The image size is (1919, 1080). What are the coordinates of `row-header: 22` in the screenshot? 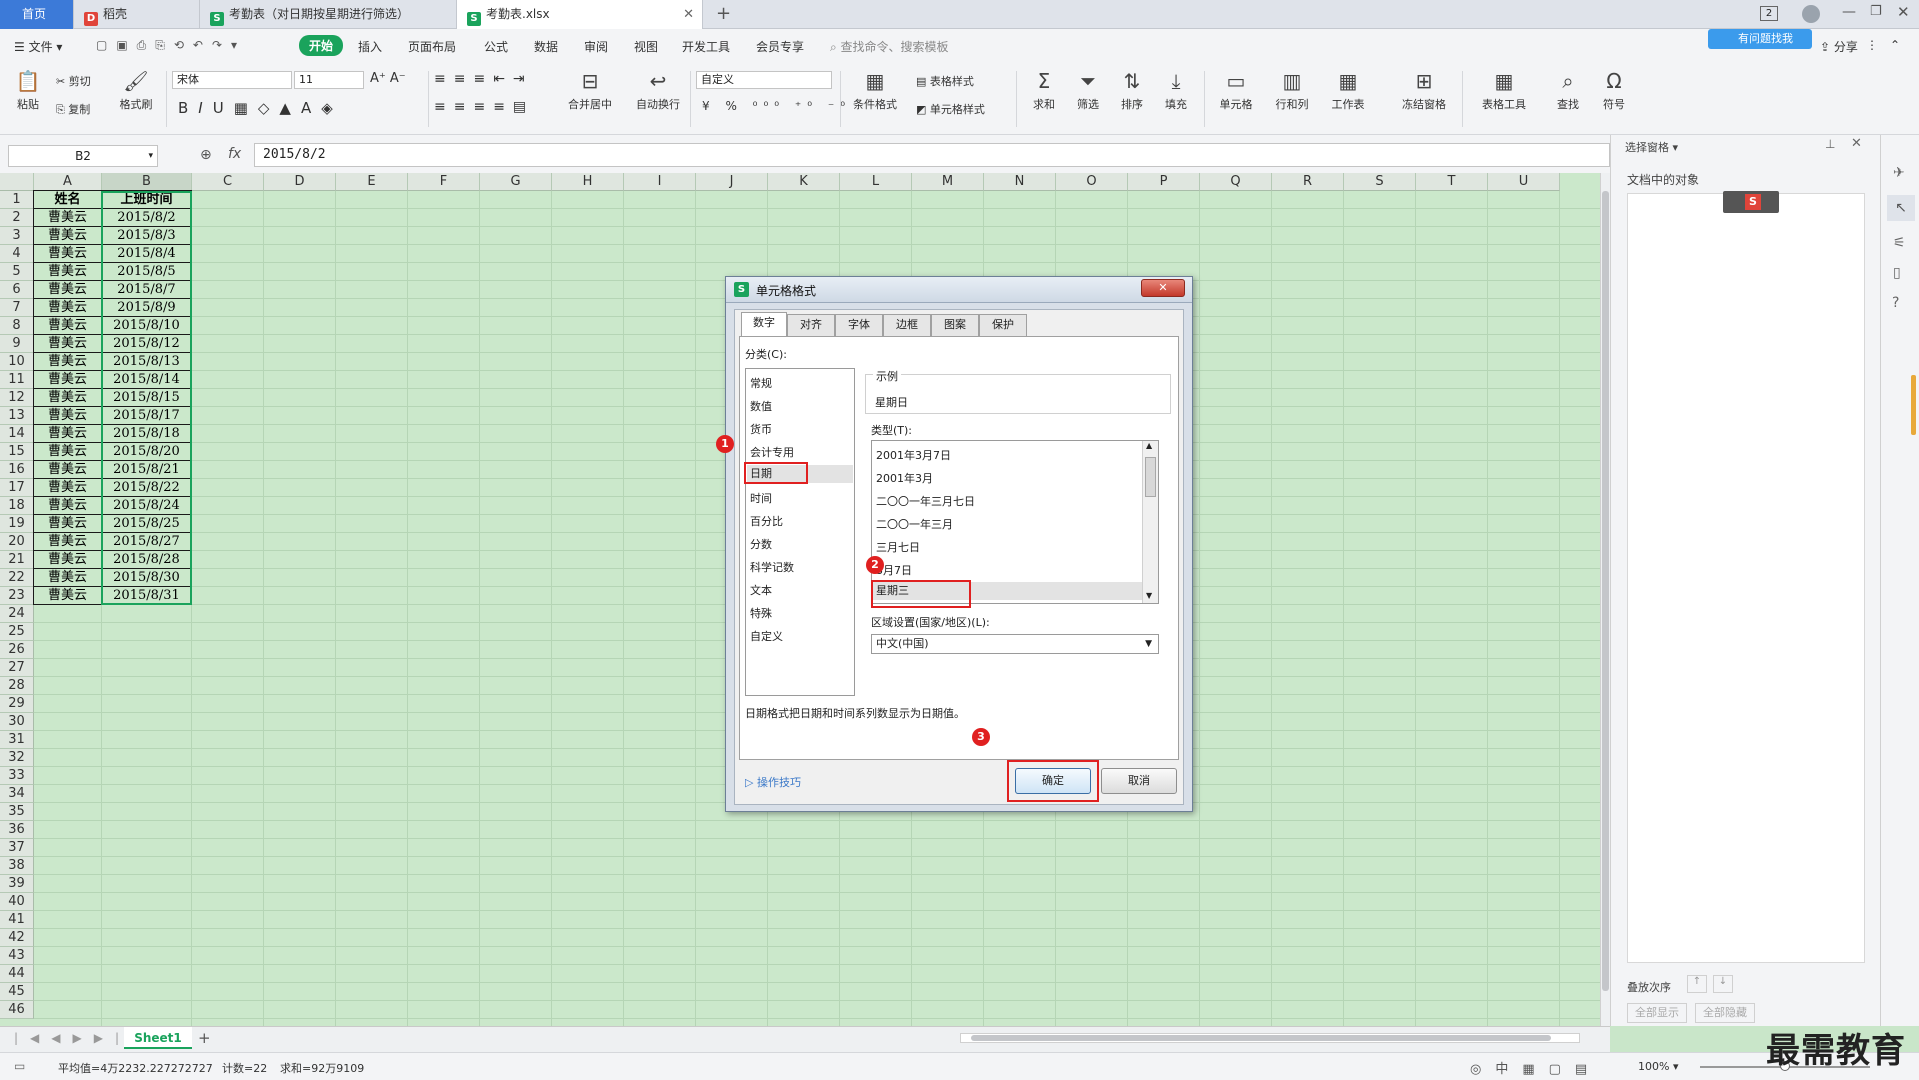 It's located at (17, 578).